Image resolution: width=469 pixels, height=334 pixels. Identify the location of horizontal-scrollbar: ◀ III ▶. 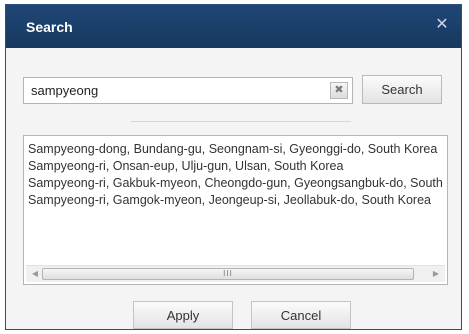
(235, 273).